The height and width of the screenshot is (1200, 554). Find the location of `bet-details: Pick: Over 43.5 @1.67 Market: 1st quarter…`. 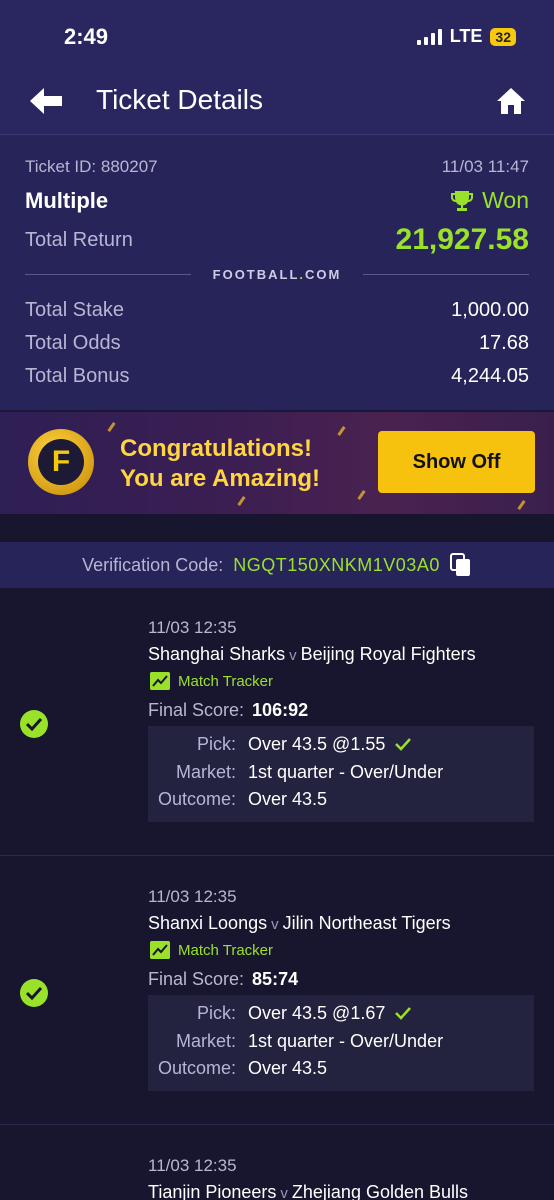

bet-details: Pick: Over 43.5 @1.67 Market: 1st quarter… is located at coordinates (341, 1043).